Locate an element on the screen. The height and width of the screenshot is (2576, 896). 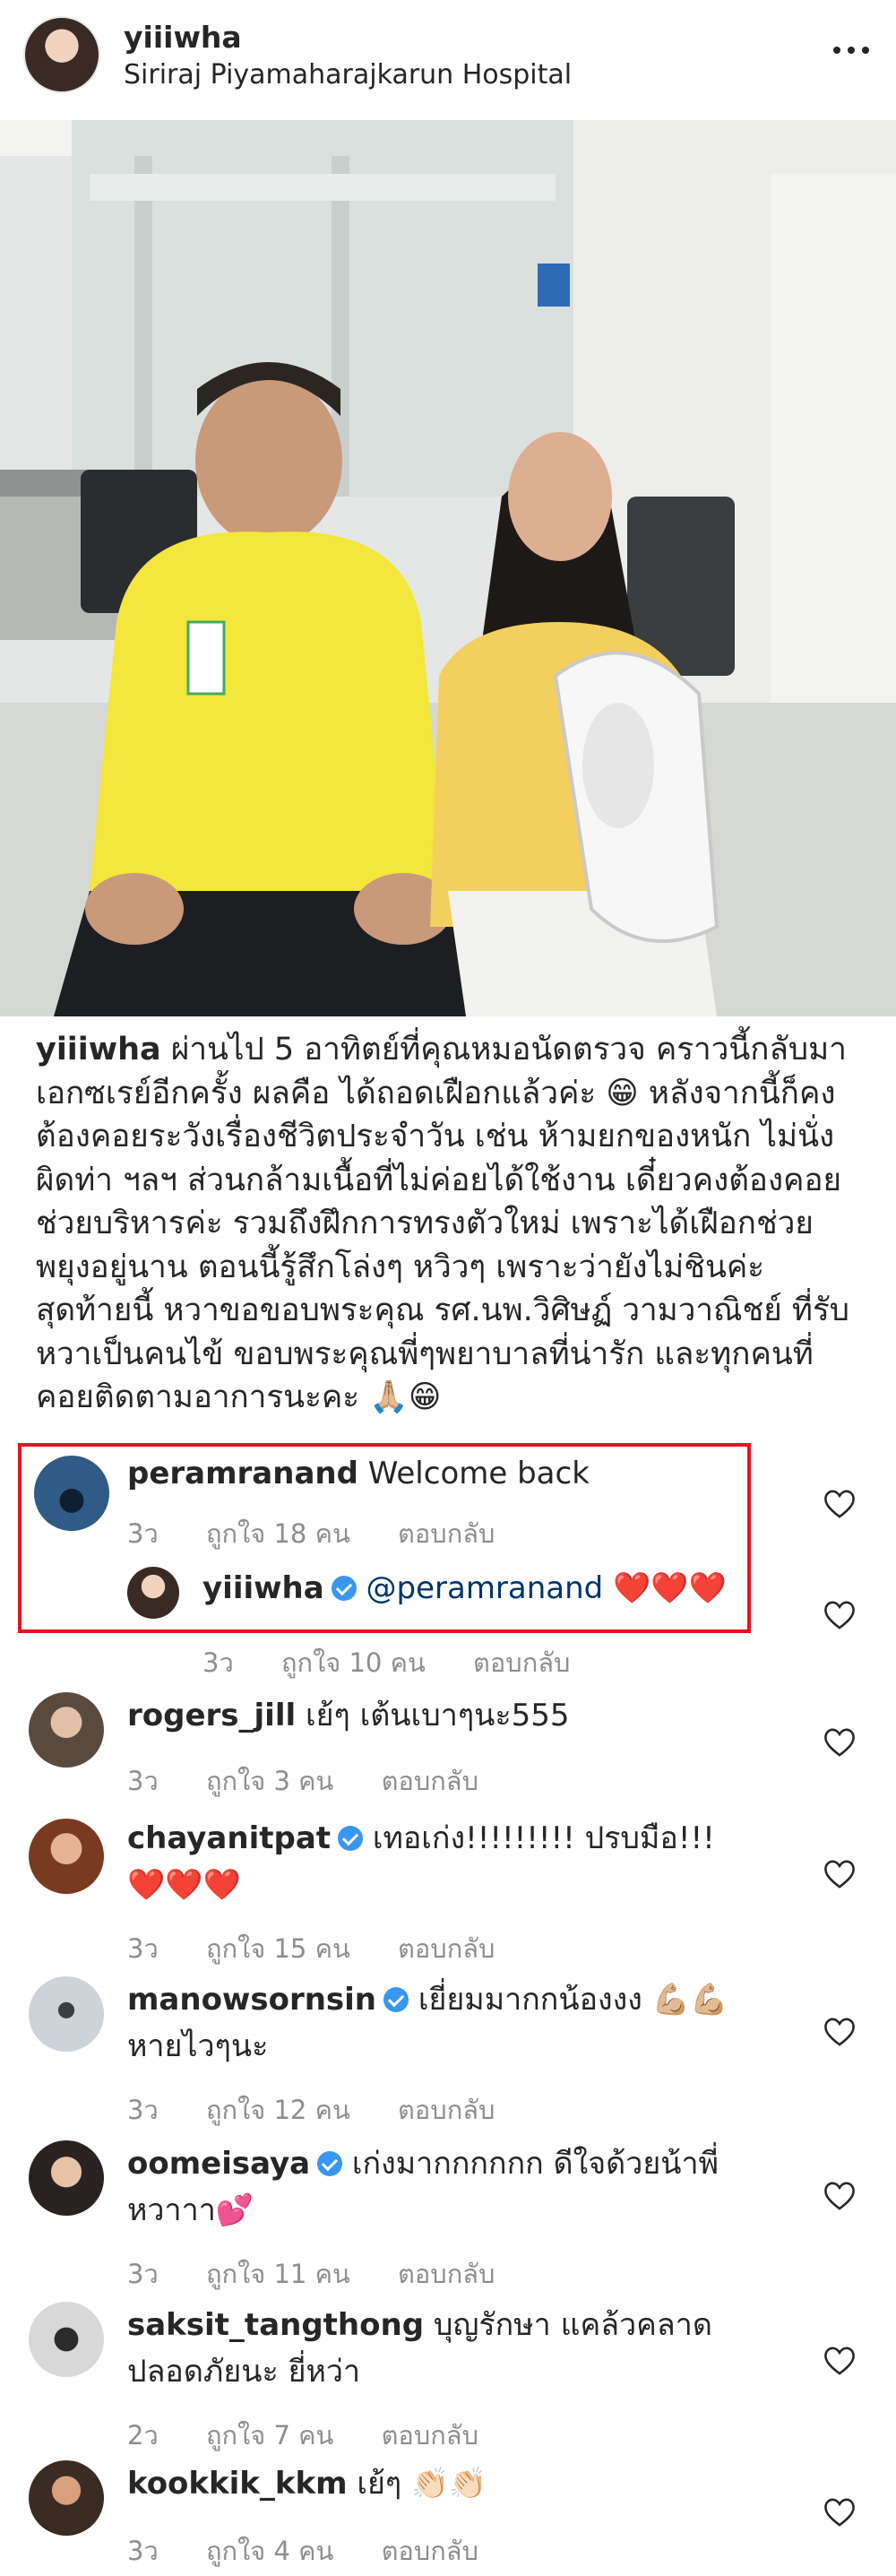
comment-text-line2: หายไวๆนะ is located at coordinates (198, 2046).